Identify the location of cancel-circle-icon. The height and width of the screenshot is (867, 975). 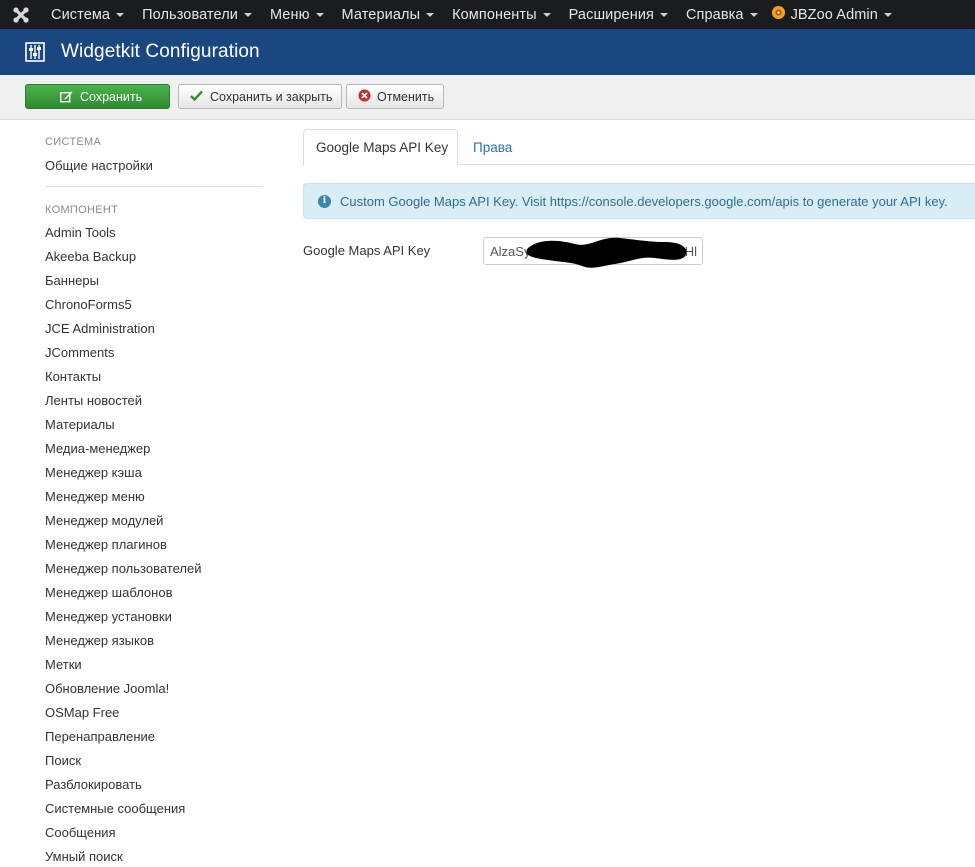
(364, 97).